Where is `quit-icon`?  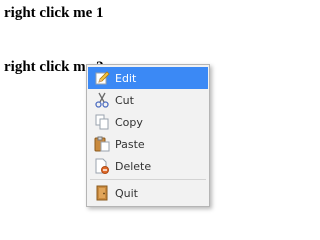 quit-icon is located at coordinates (102, 193).